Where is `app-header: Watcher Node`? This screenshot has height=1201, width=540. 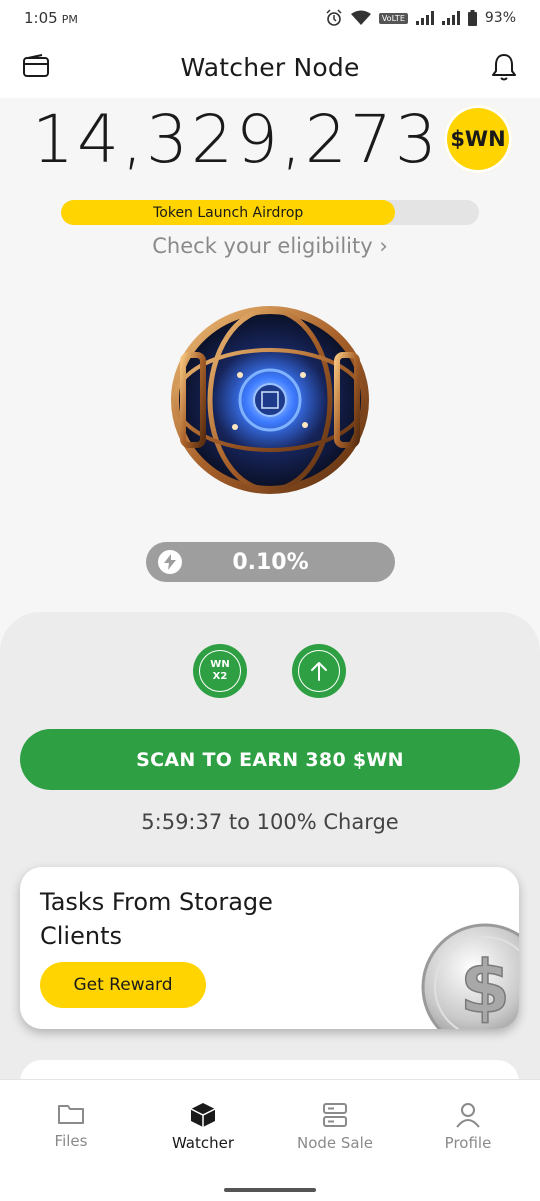
app-header: Watcher Node is located at coordinates (270, 67).